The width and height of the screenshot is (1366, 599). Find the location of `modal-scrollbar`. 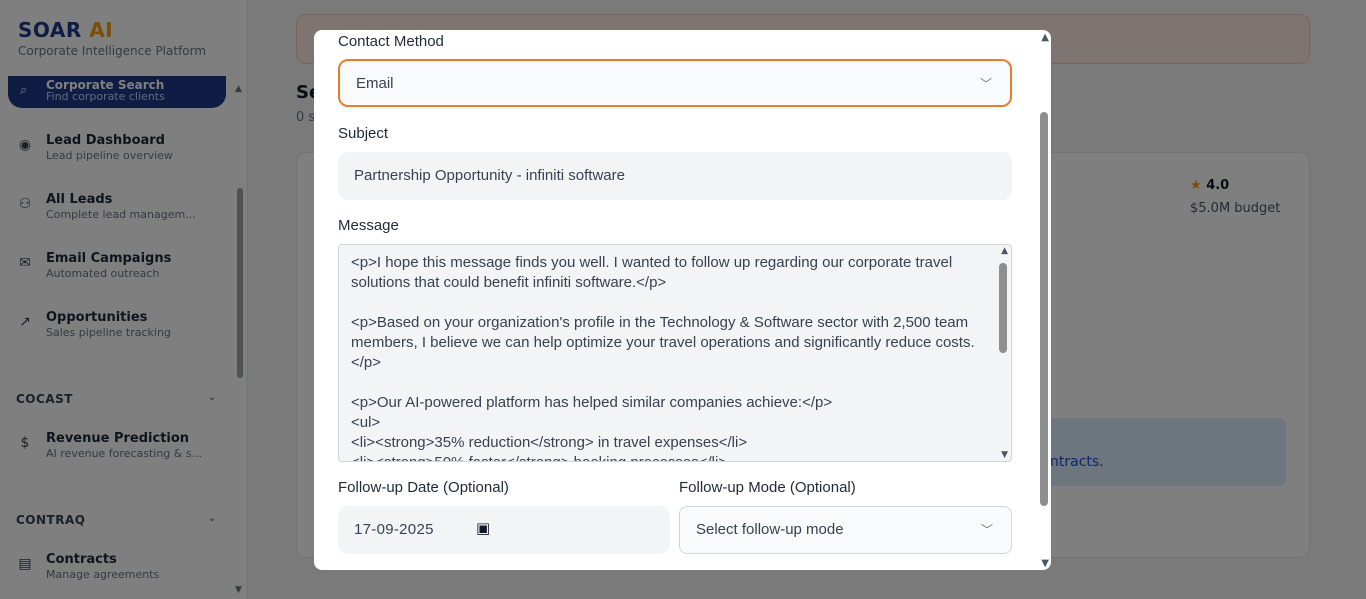

modal-scrollbar is located at coordinates (1044, 309).